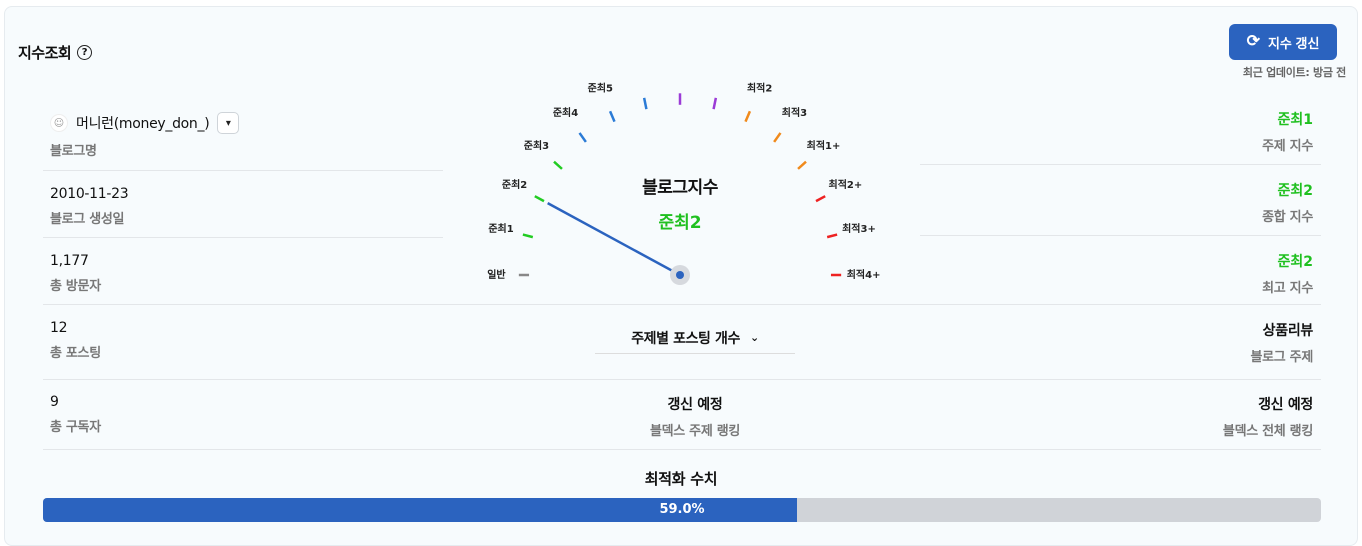 This screenshot has height=546, width=1362. Describe the element at coordinates (87, 219) in the screenshot. I see `stat-label: 블로그 생성일` at that location.